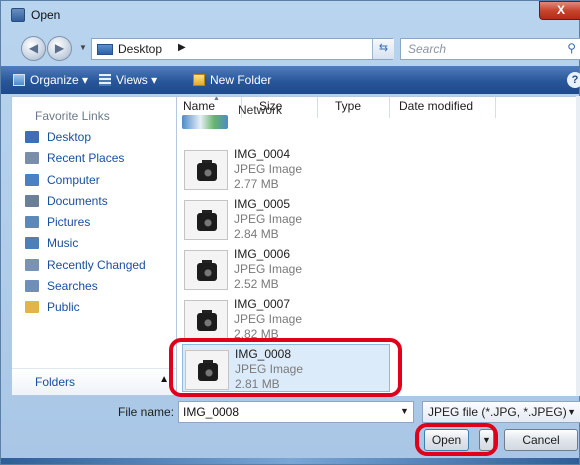 This screenshot has width=580, height=465. What do you see at coordinates (205, 122) in the screenshot?
I see `network-icon` at bounding box center [205, 122].